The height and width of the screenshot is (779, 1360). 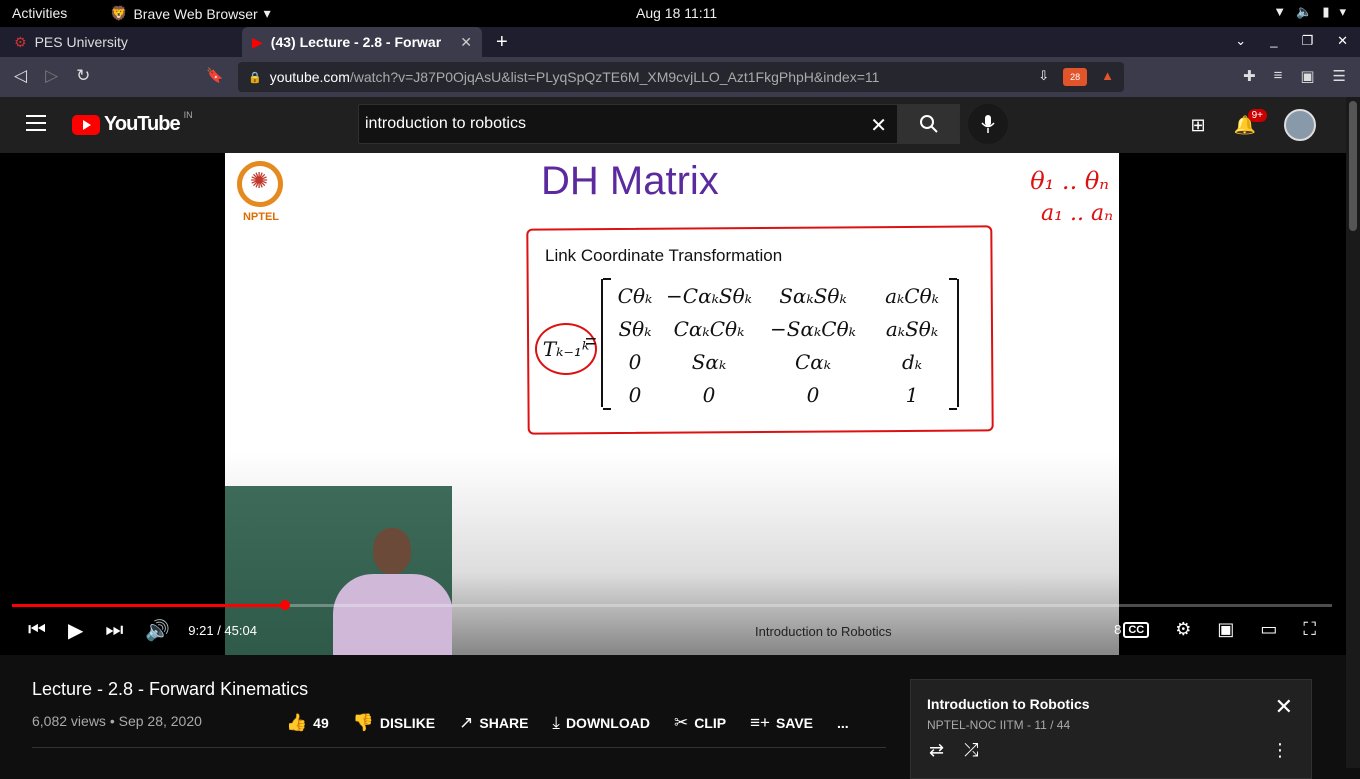 I want to click on matrix-cell: 1, so click(x=912, y=394).